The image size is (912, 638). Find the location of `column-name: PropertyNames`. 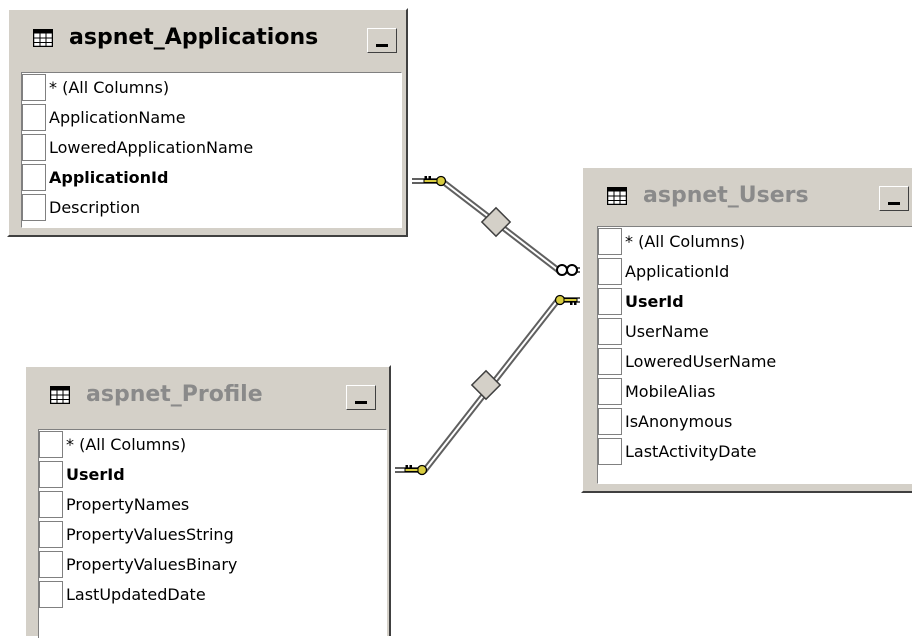

column-name: PropertyNames is located at coordinates (128, 504).